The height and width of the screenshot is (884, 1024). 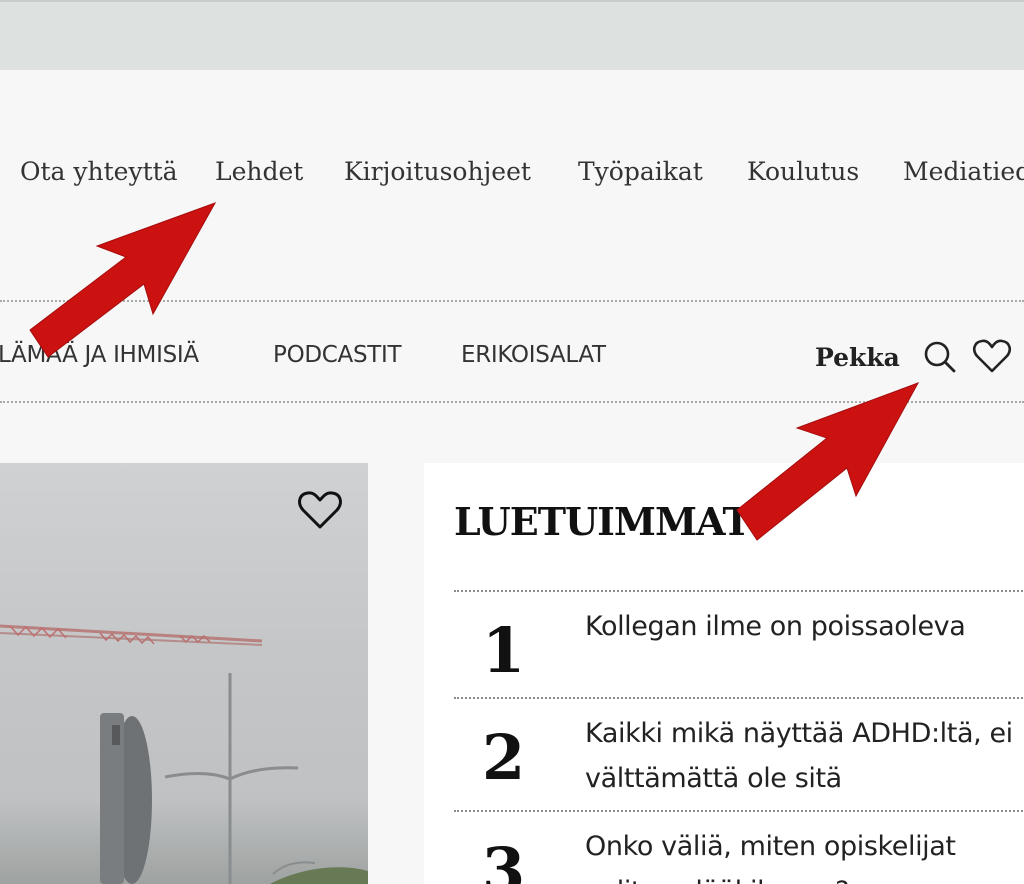 I want to click on nav-link-jobs: Työpaikat, so click(x=640, y=172).